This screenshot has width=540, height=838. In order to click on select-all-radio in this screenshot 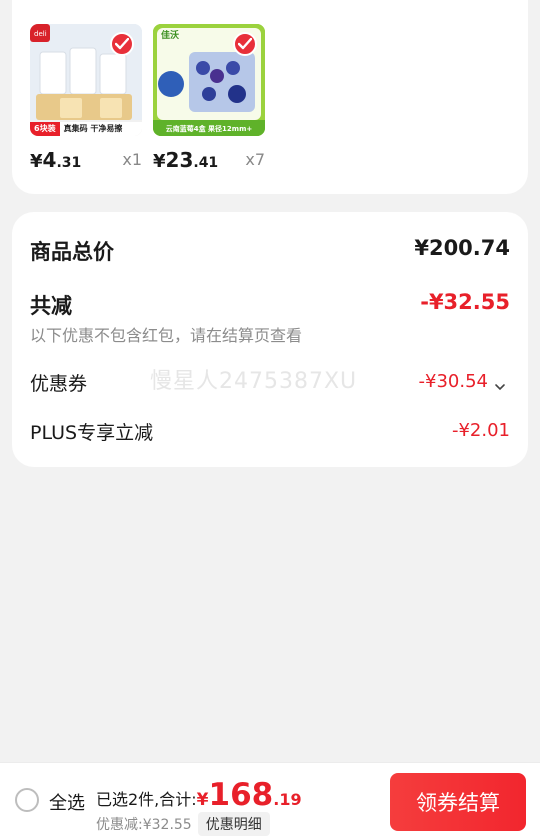, I will do `click(27, 800)`.